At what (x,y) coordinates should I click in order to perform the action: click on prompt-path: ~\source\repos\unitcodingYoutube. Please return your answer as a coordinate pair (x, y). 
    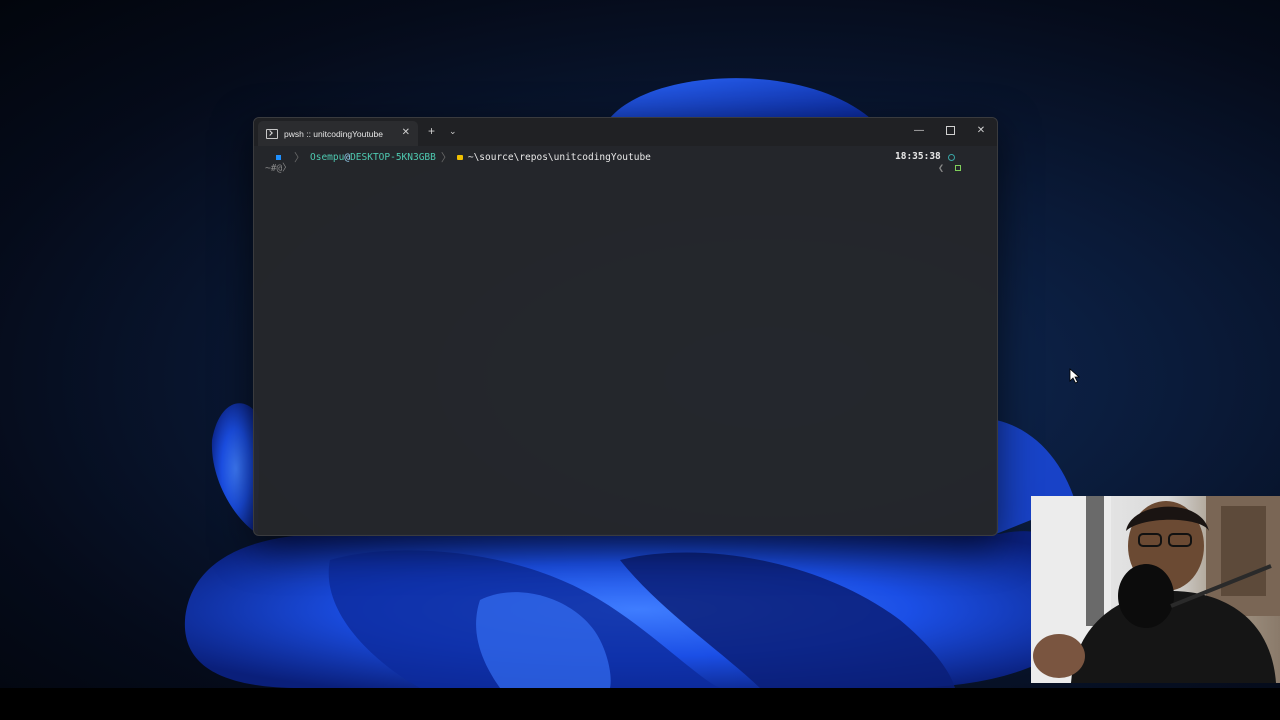
    Looking at the image, I should click on (559, 157).